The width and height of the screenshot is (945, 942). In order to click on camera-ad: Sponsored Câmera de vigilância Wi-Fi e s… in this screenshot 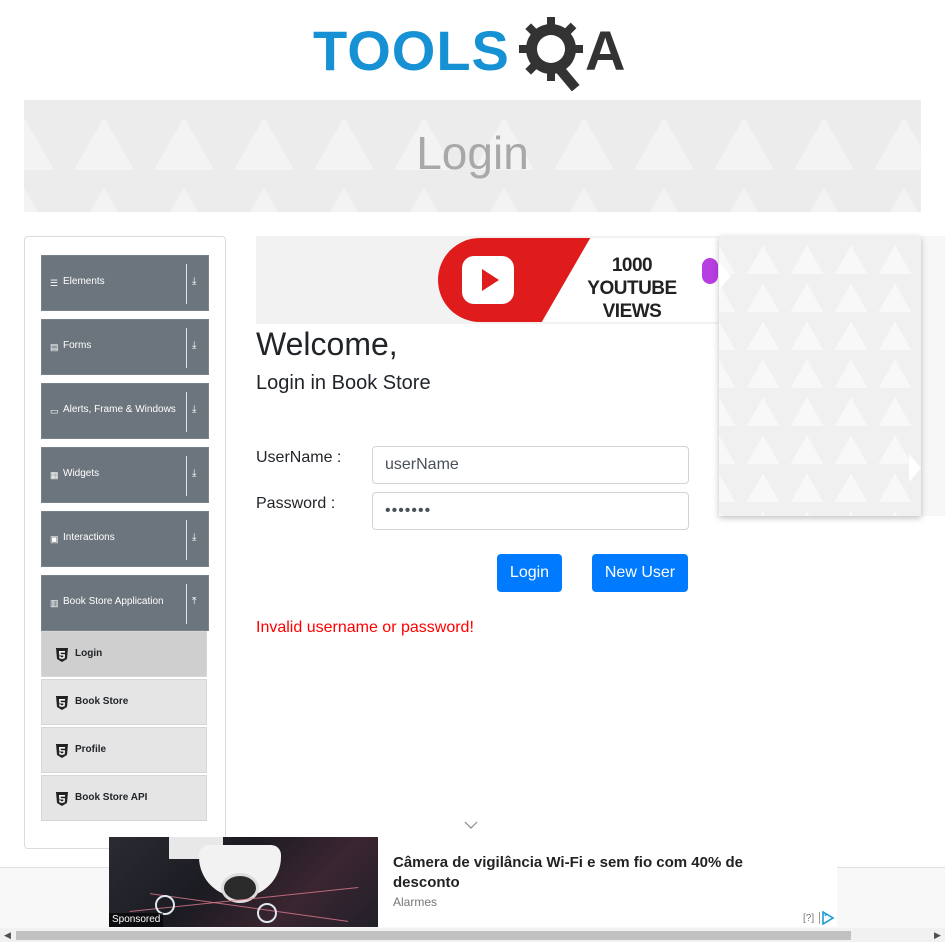, I will do `click(473, 882)`.